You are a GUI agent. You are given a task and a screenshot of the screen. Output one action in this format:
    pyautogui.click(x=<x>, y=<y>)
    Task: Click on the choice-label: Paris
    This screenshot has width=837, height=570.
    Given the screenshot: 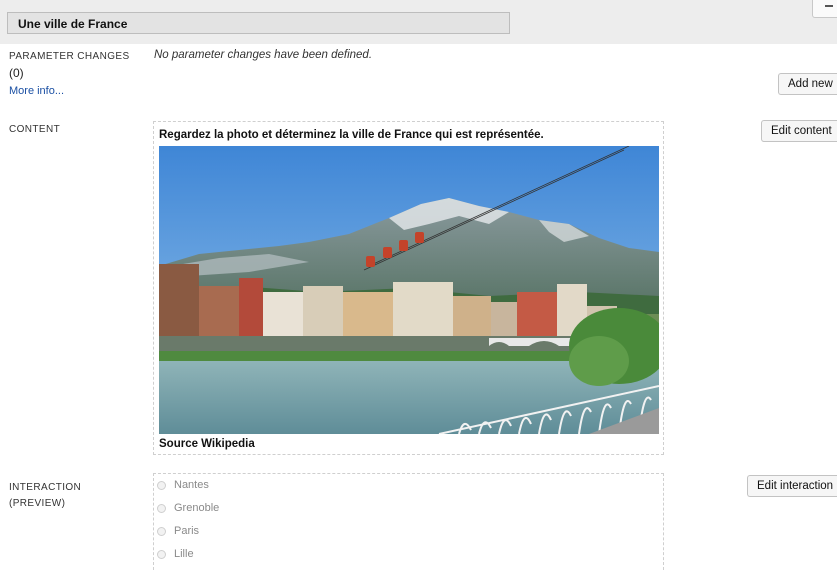 What is the action you would take?
    pyautogui.click(x=187, y=531)
    